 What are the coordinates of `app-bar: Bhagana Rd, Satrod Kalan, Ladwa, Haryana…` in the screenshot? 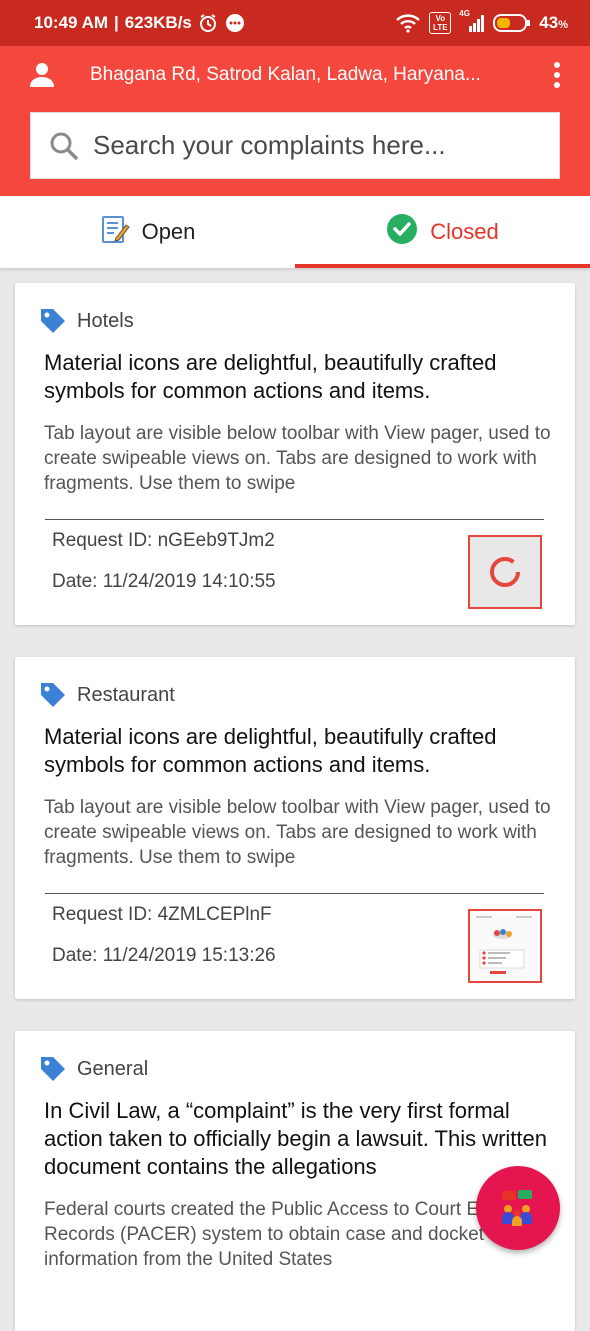 It's located at (295, 121).